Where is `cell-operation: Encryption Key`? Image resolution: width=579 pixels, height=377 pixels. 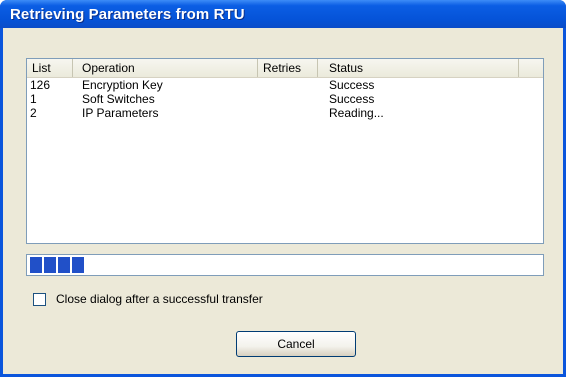
cell-operation: Encryption Key is located at coordinates (122, 85).